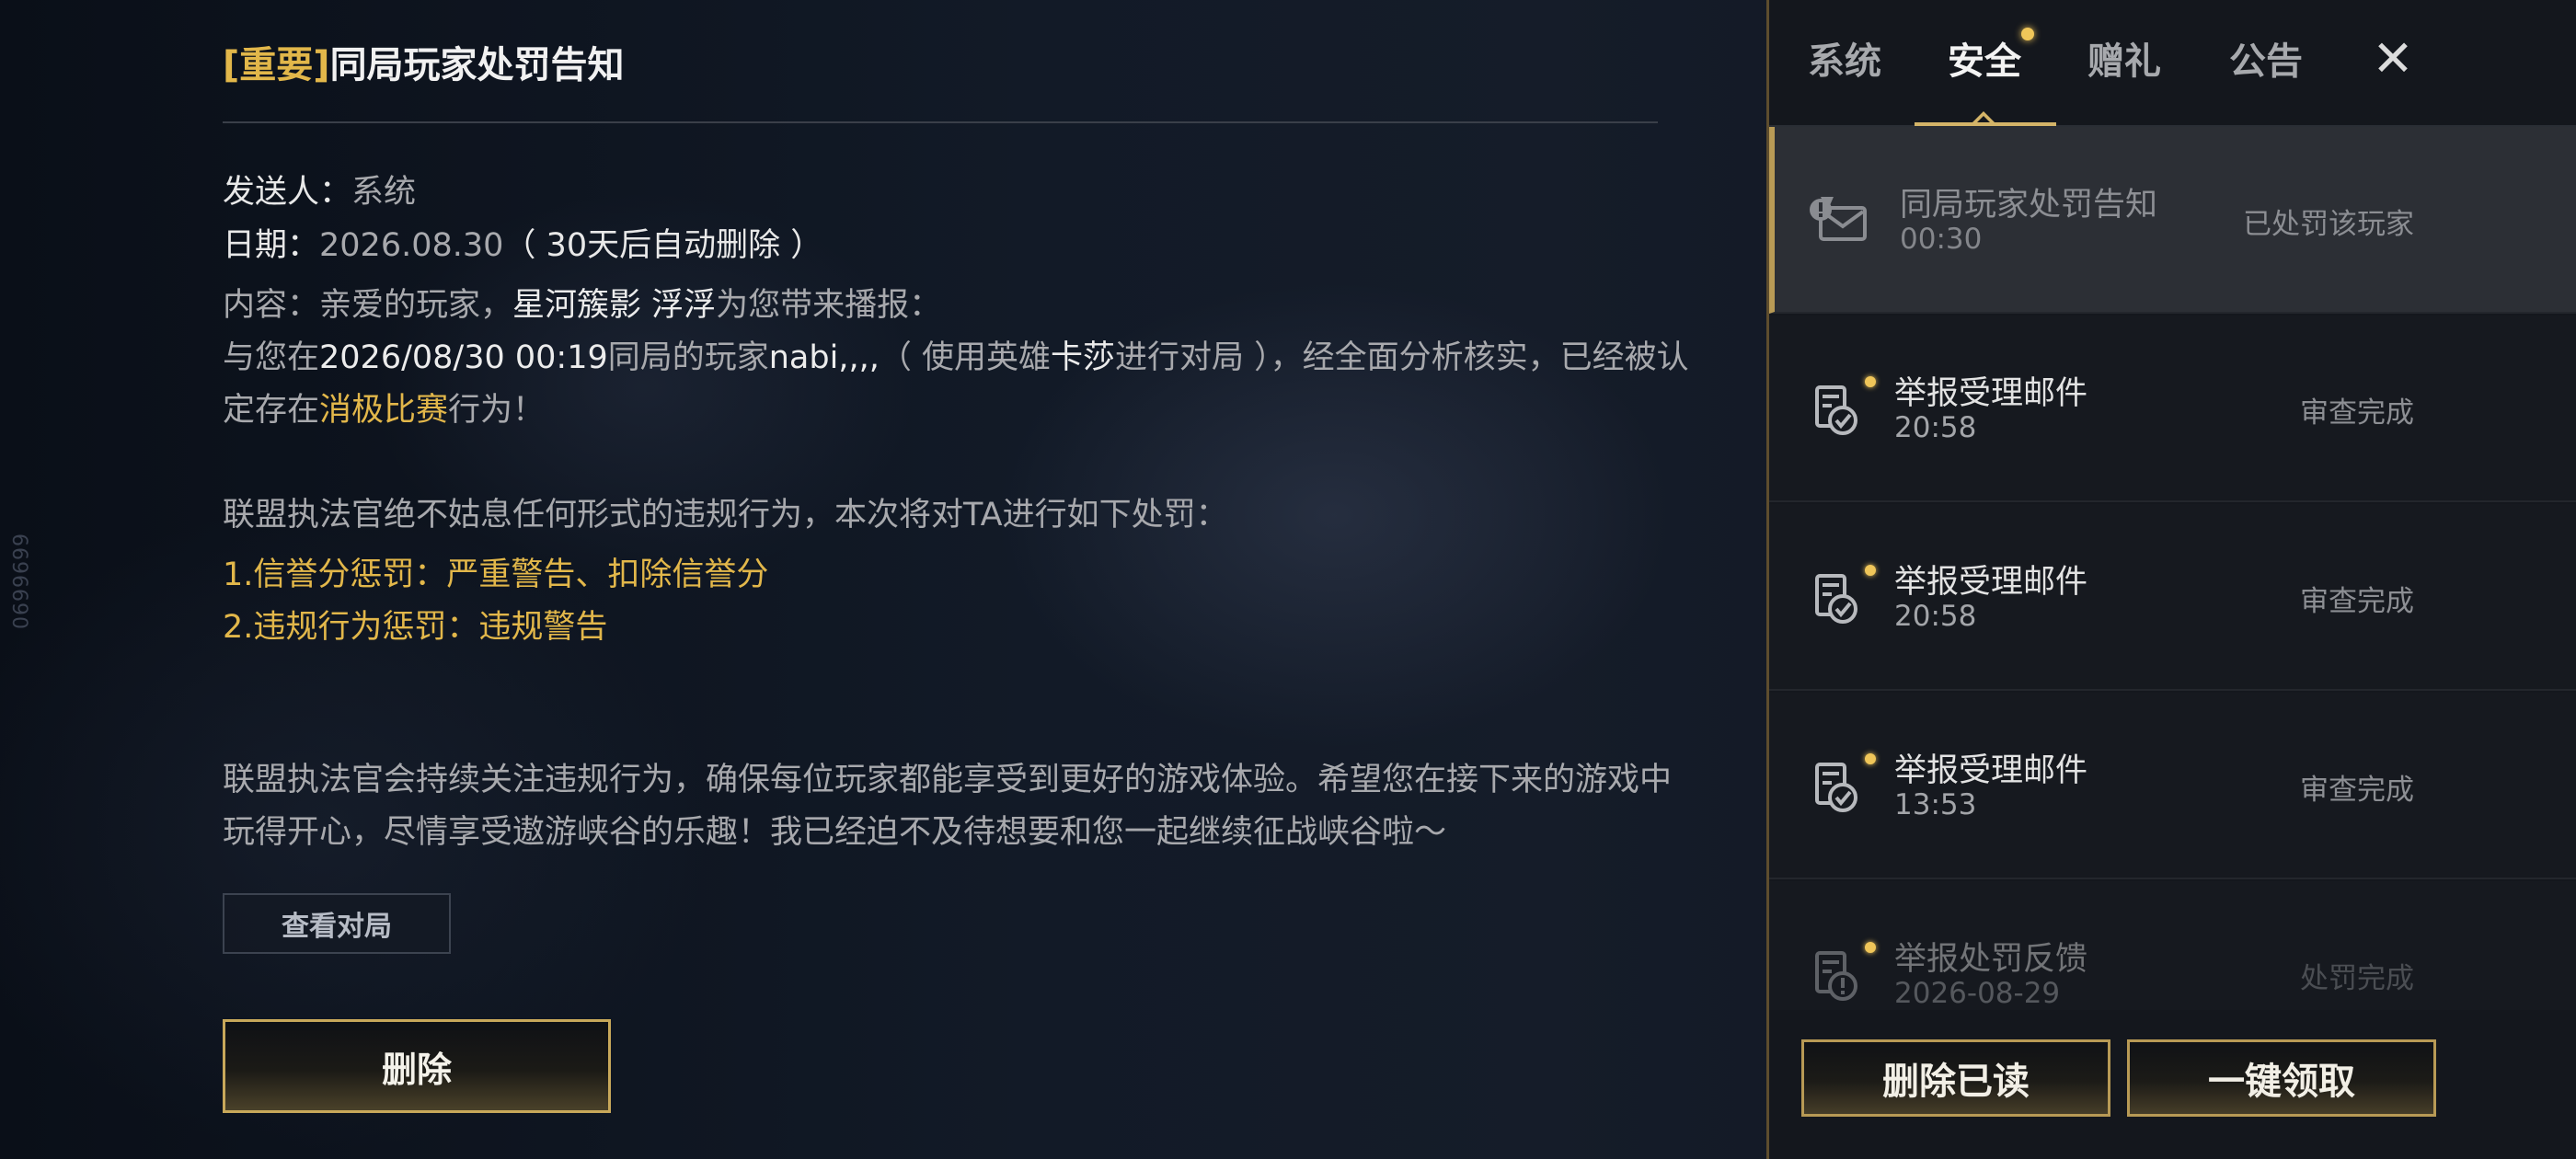 The image size is (2576, 1159). I want to click on alert-envelope-icon, so click(1838, 219).